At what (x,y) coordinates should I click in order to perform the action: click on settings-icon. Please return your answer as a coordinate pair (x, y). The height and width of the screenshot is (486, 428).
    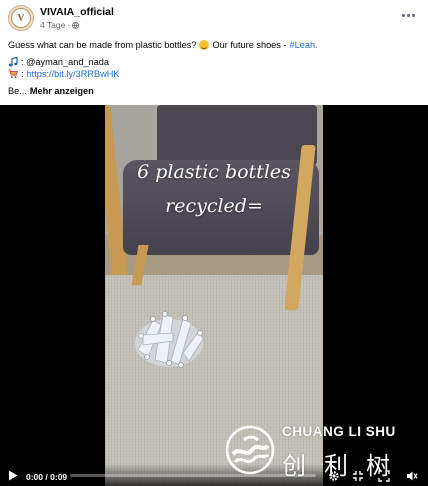
    Looking at the image, I should click on (334, 476).